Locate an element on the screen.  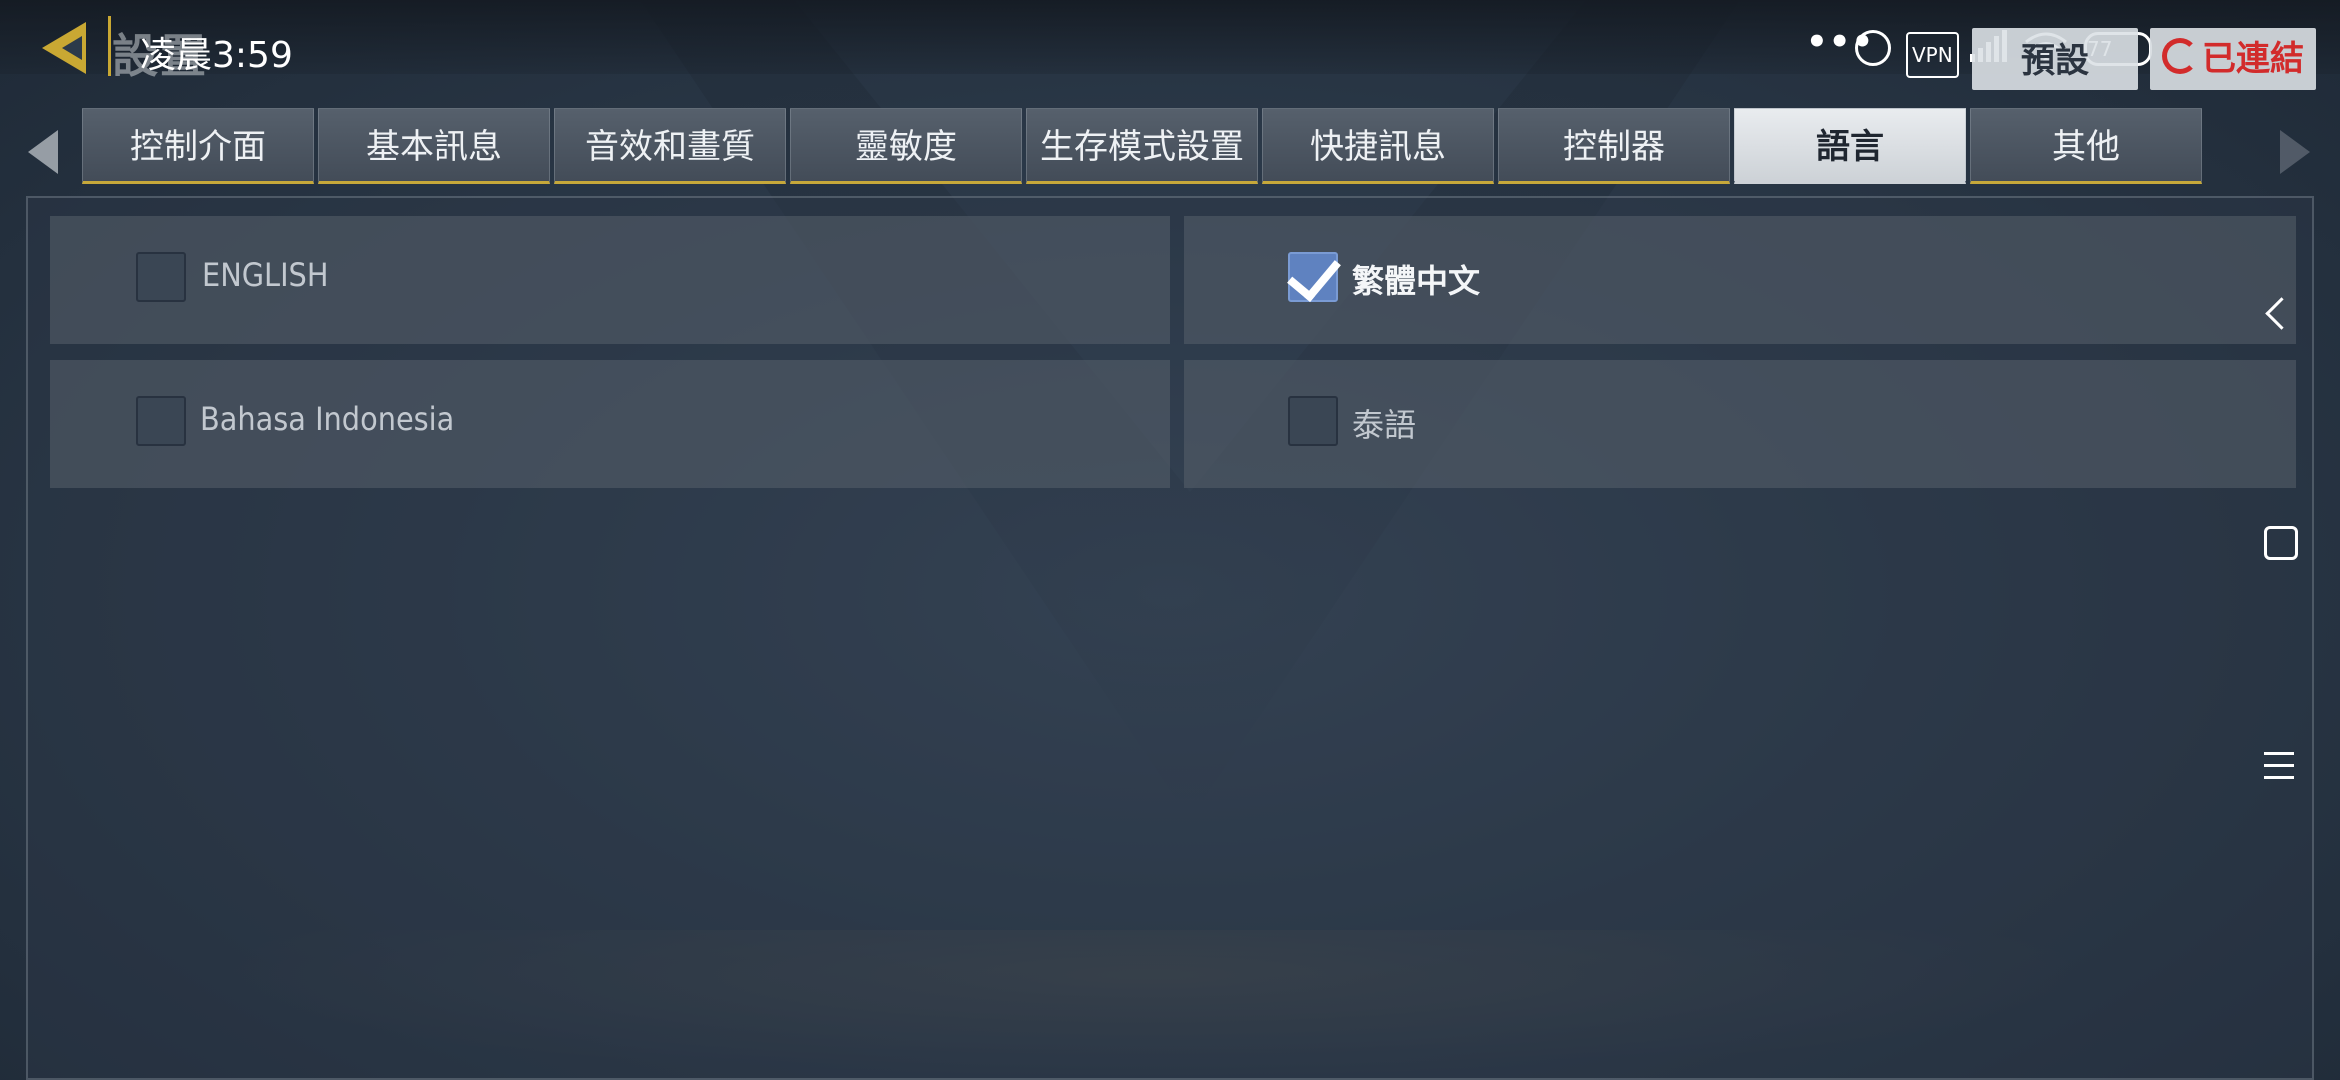
connected-button: 已連結 is located at coordinates (2233, 59).